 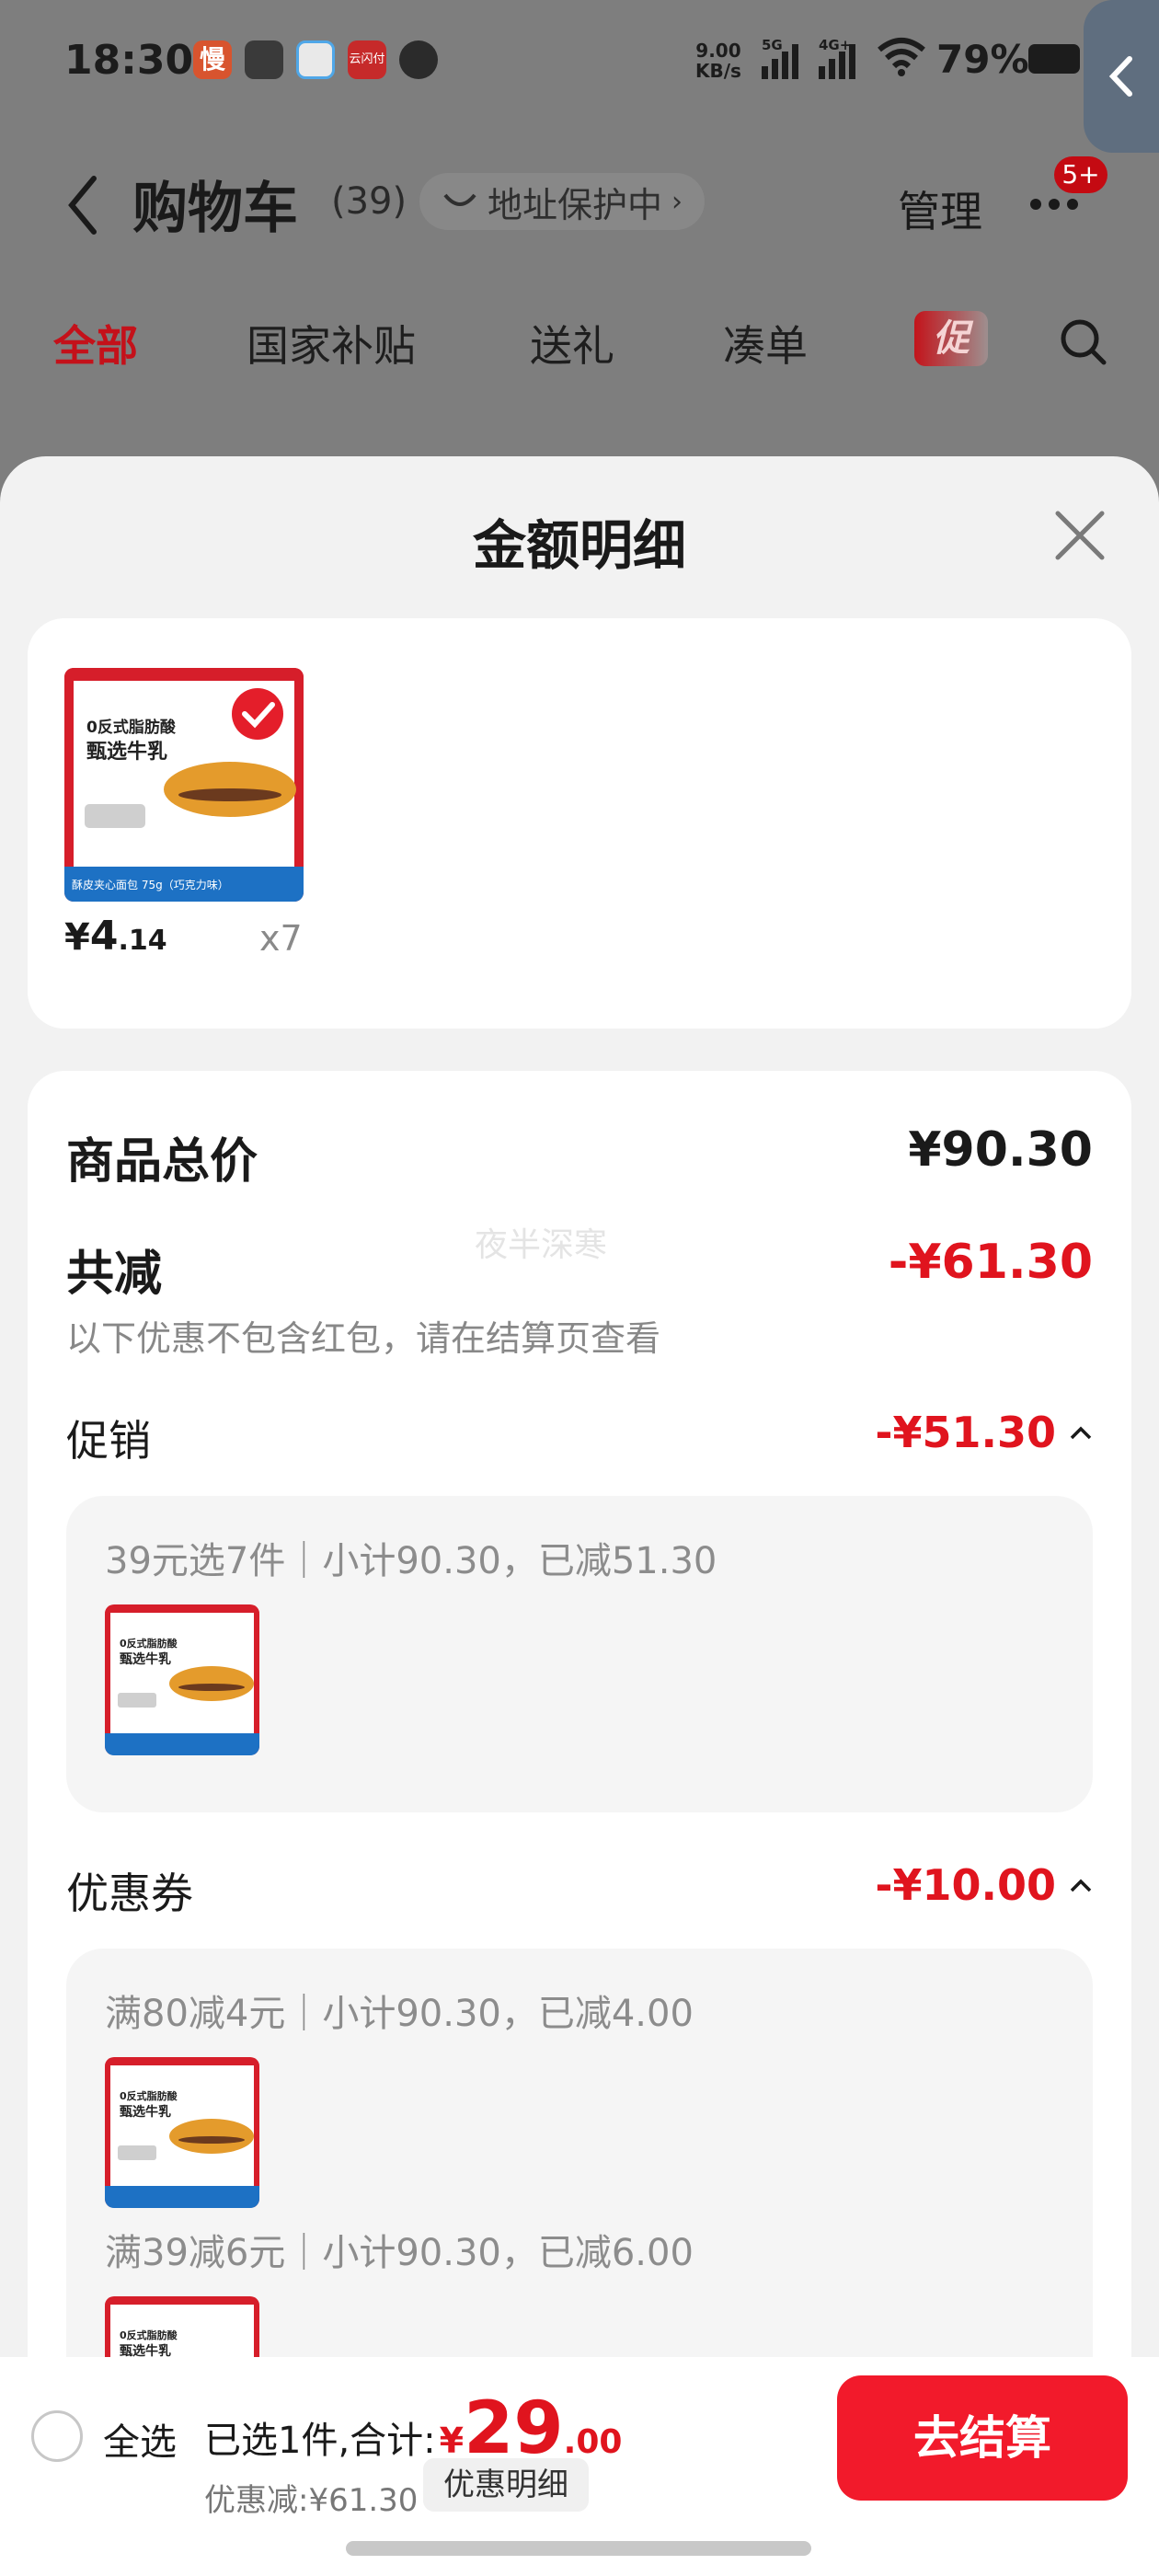 I want to click on discount-amount: 优惠减:¥61.30, so click(x=311, y=2500).